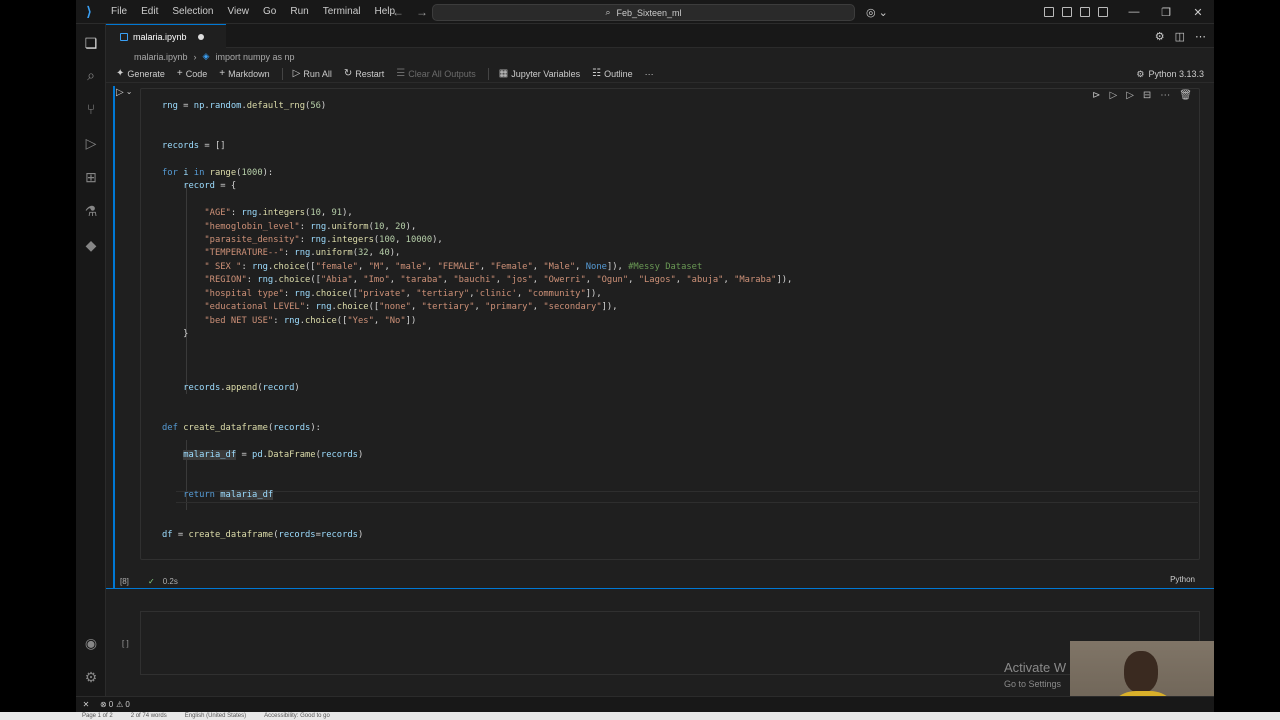 The width and height of the screenshot is (1280, 720). What do you see at coordinates (91, 245) in the screenshot?
I see `python-icon: ◆` at bounding box center [91, 245].